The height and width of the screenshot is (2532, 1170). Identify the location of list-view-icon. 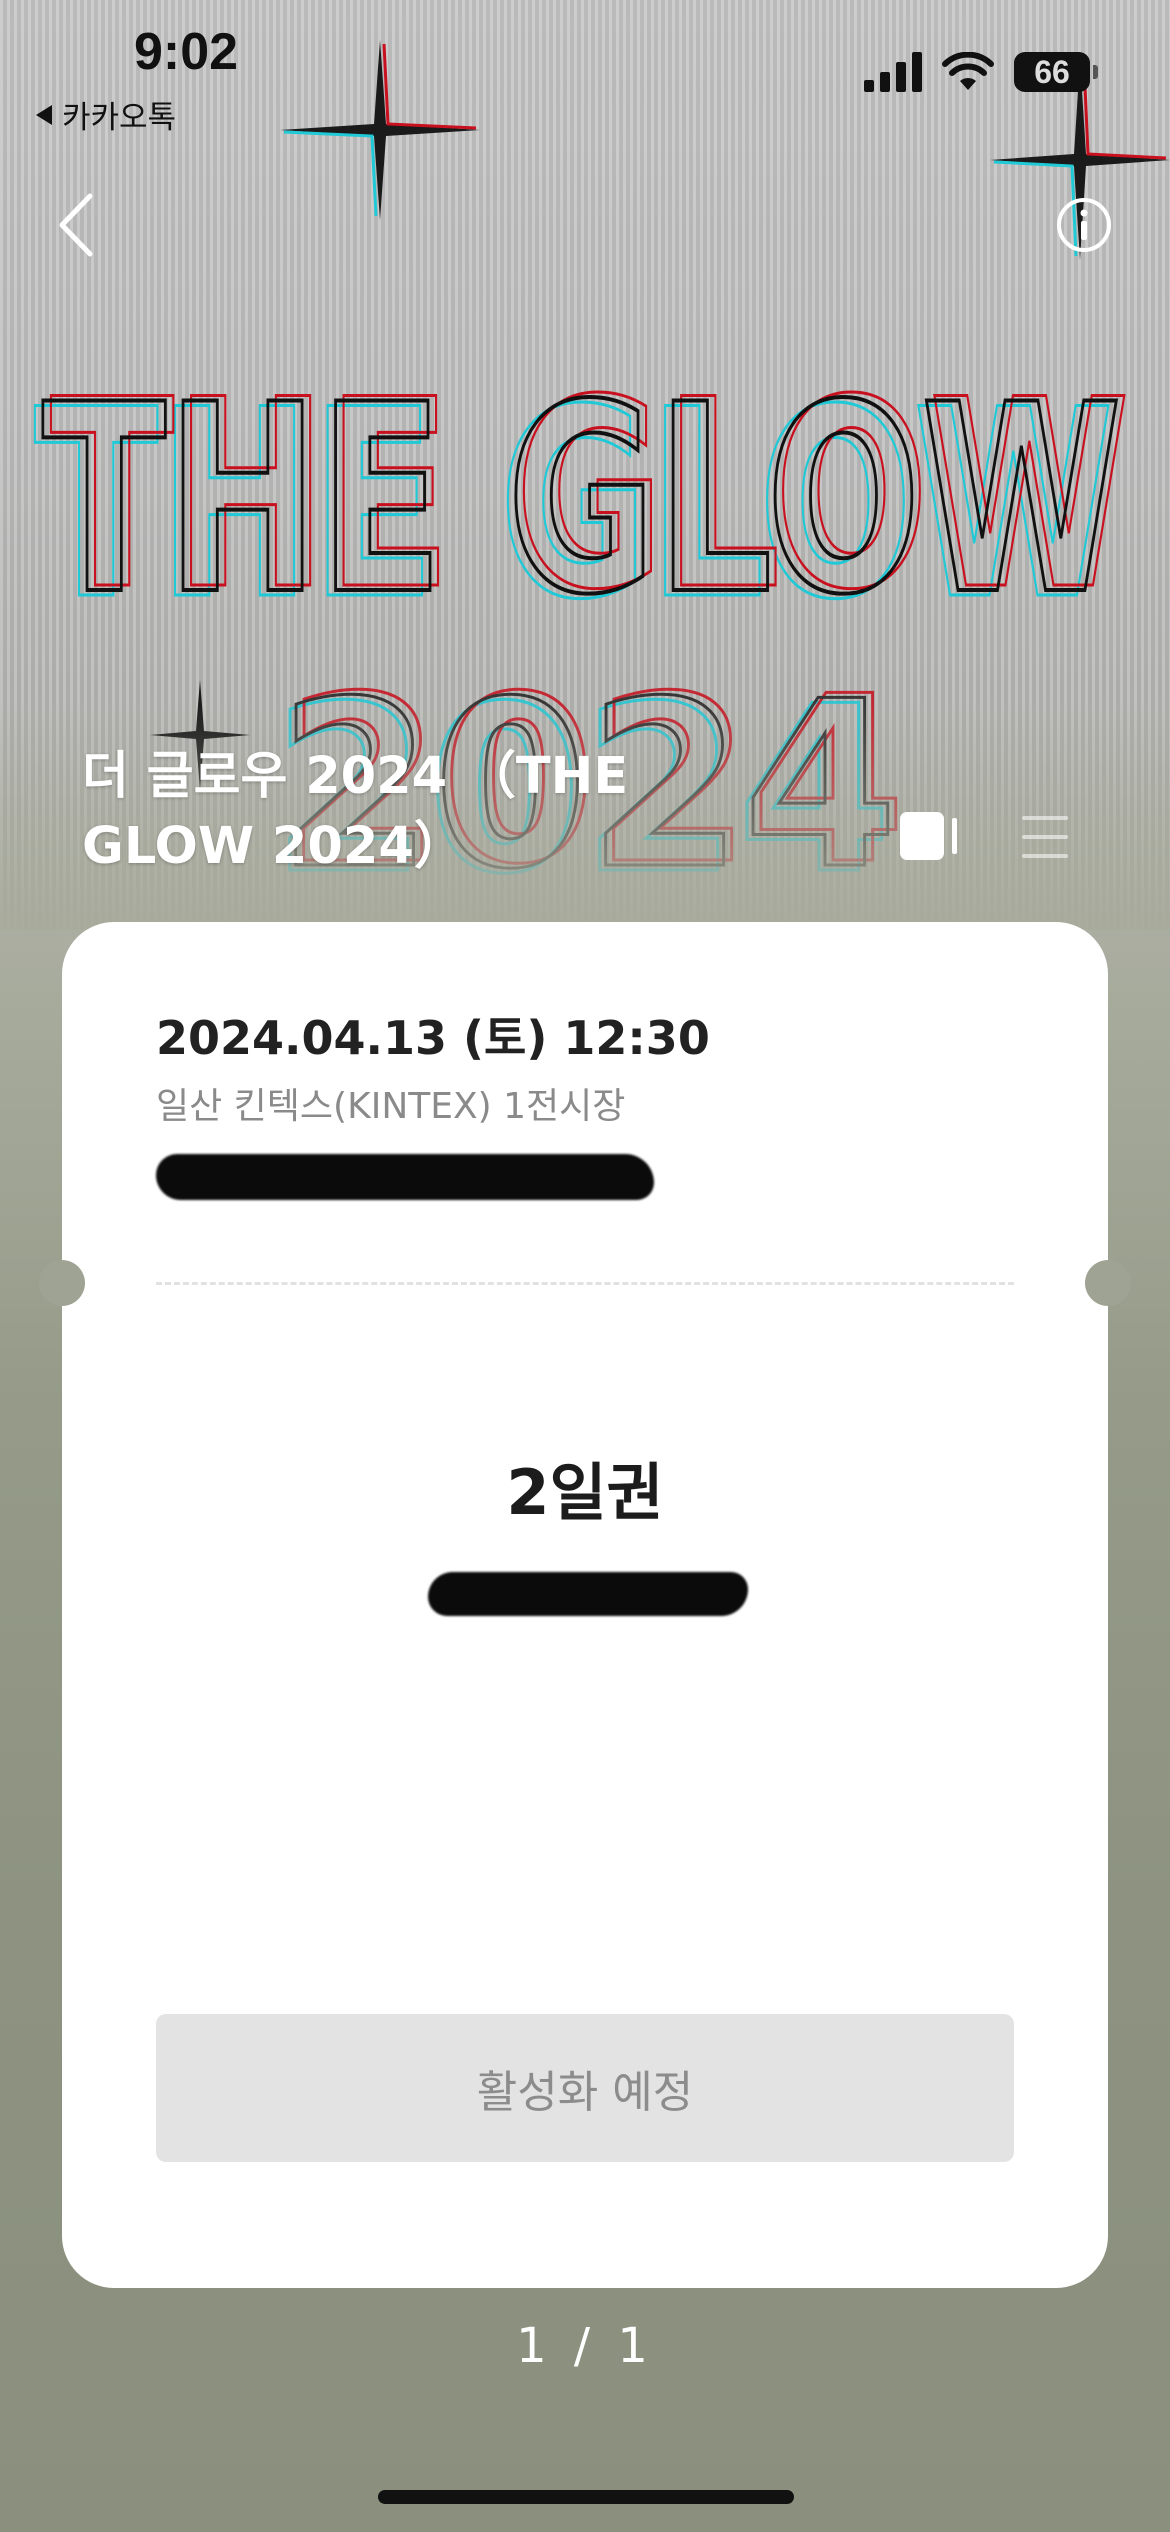
(1045, 837).